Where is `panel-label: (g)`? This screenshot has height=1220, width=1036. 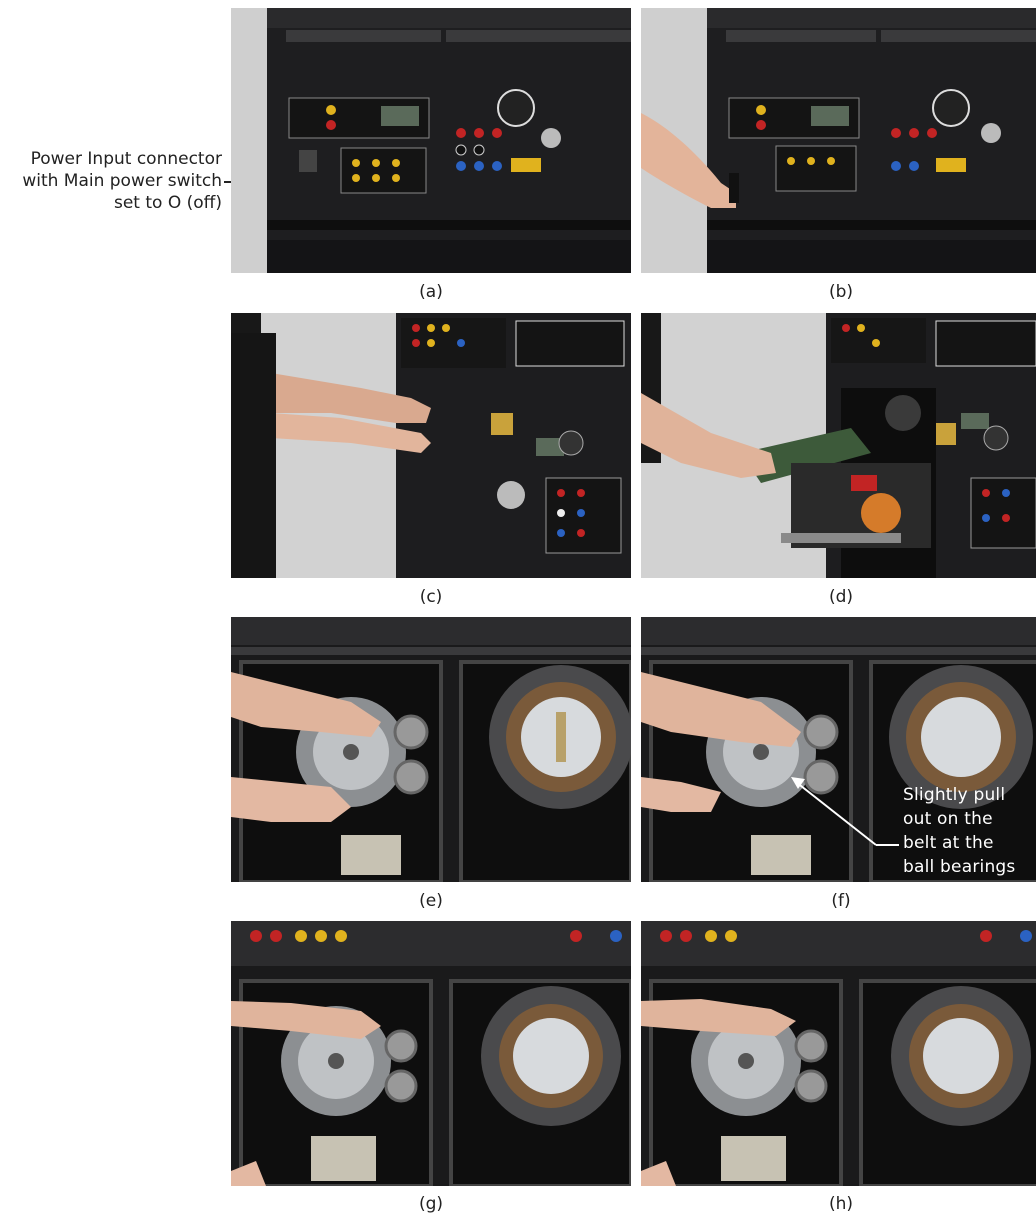 panel-label: (g) is located at coordinates (431, 1204).